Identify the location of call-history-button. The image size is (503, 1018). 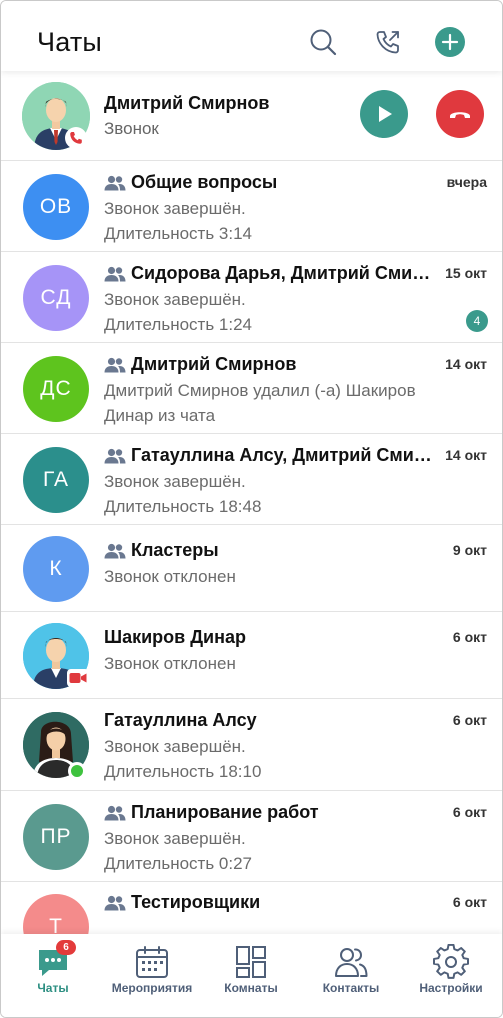
(388, 42).